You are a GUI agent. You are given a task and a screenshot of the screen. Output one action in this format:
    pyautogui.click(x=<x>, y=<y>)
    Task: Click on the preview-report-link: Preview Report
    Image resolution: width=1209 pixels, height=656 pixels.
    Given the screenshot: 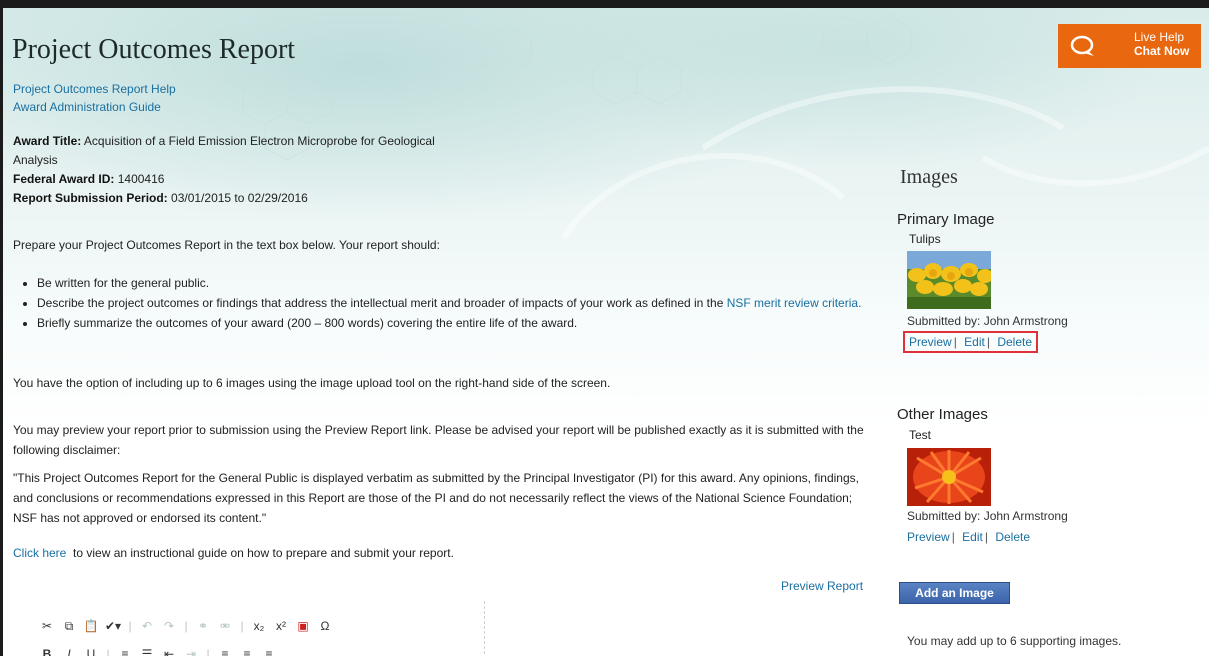 What is the action you would take?
    pyautogui.click(x=822, y=586)
    